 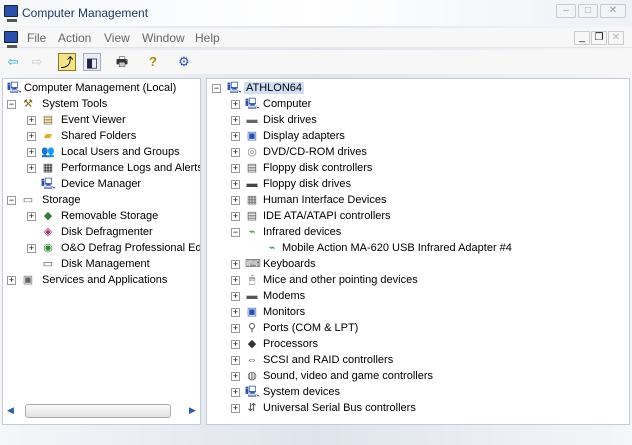 What do you see at coordinates (418, 313) in the screenshot?
I see `tree-item: + ▣ Monitors` at bounding box center [418, 313].